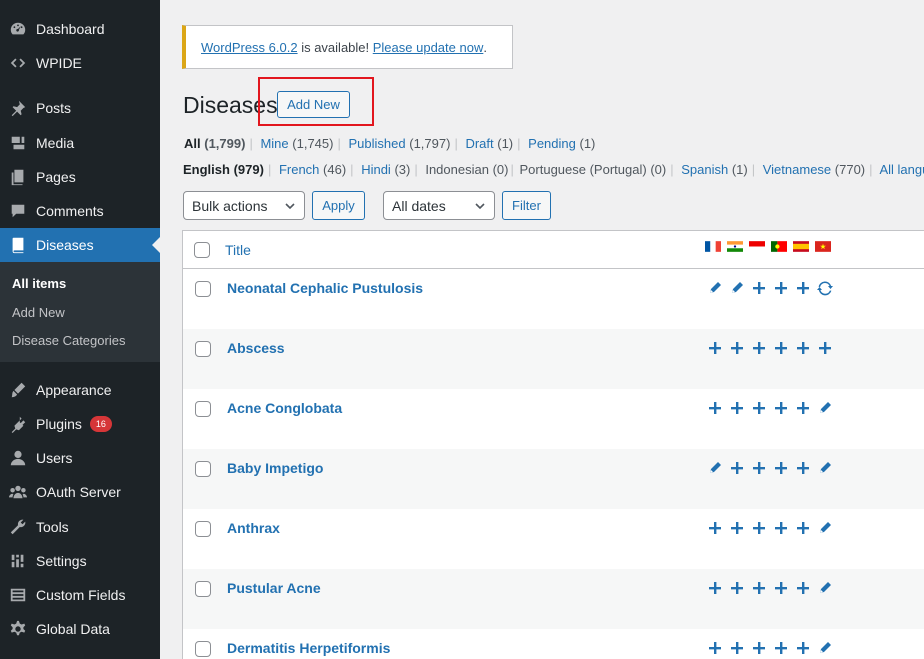 The height and width of the screenshot is (659, 924). What do you see at coordinates (80, 143) in the screenshot?
I see `menu-media: Media` at bounding box center [80, 143].